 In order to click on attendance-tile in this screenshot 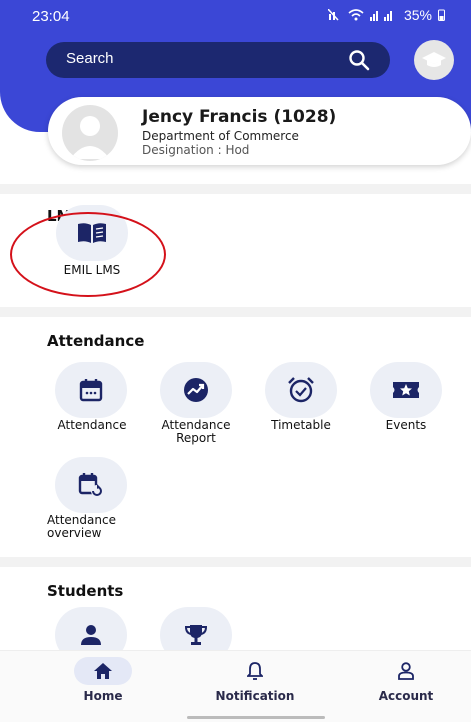, I will do `click(91, 390)`.